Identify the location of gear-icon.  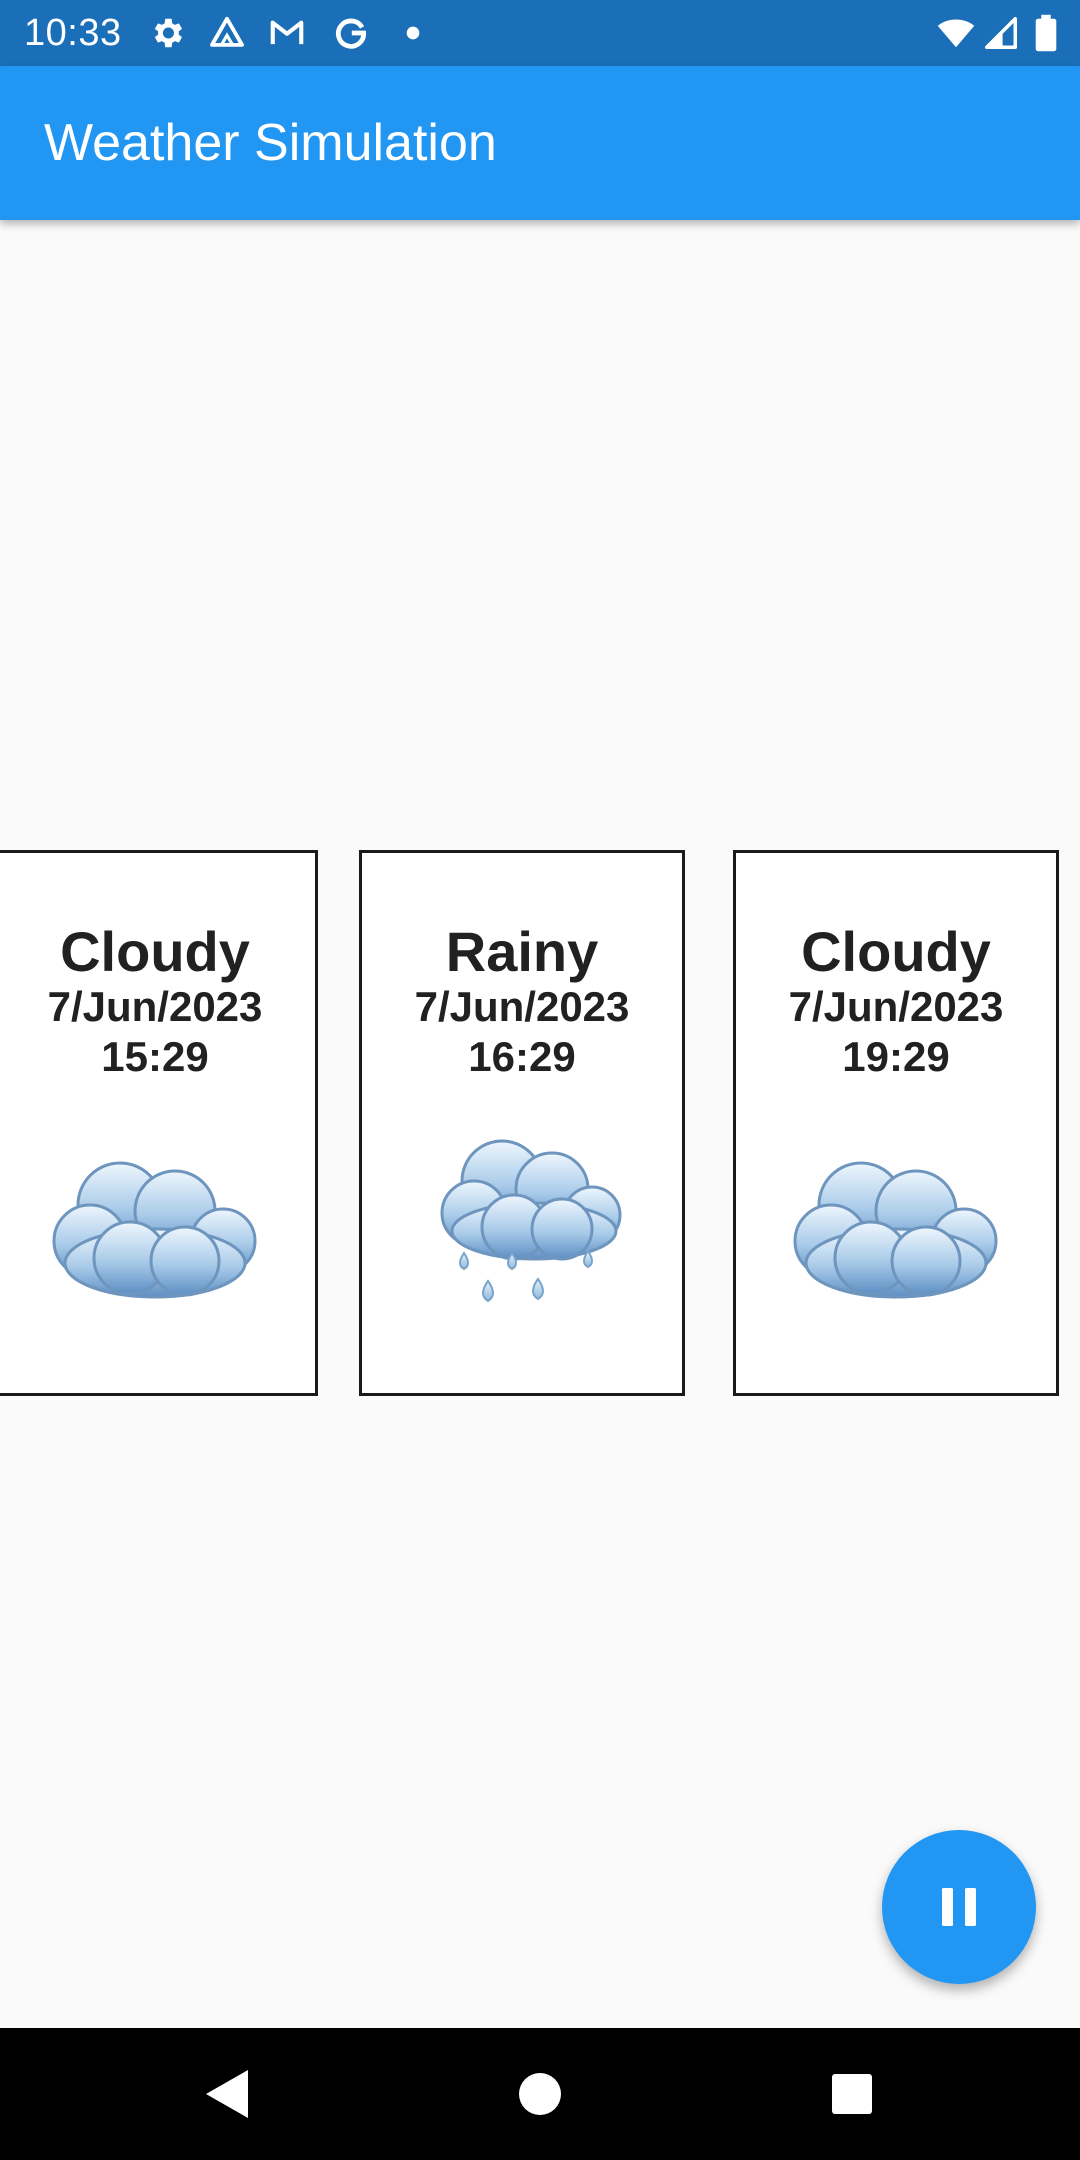
(167, 33).